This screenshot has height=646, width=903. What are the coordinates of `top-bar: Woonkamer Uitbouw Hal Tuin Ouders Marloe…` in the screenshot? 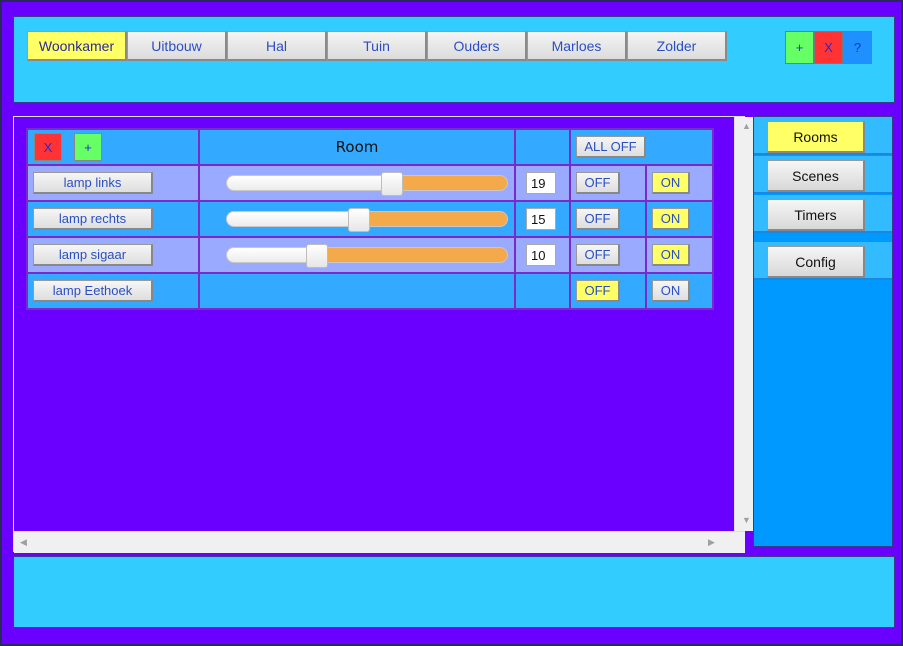 It's located at (454, 59).